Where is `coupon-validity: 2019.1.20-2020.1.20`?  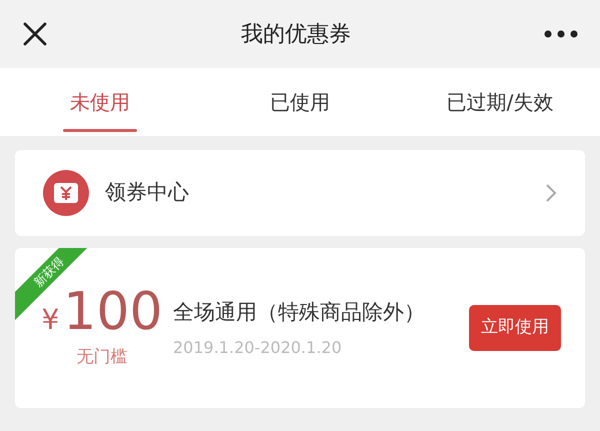 coupon-validity: 2019.1.20-2020.1.20 is located at coordinates (258, 348).